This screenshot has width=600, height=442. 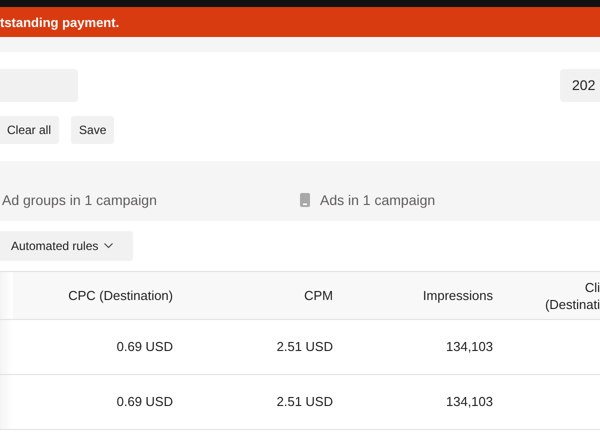 What do you see at coordinates (60, 22) in the screenshot?
I see `banner-text: tstanding payment.` at bounding box center [60, 22].